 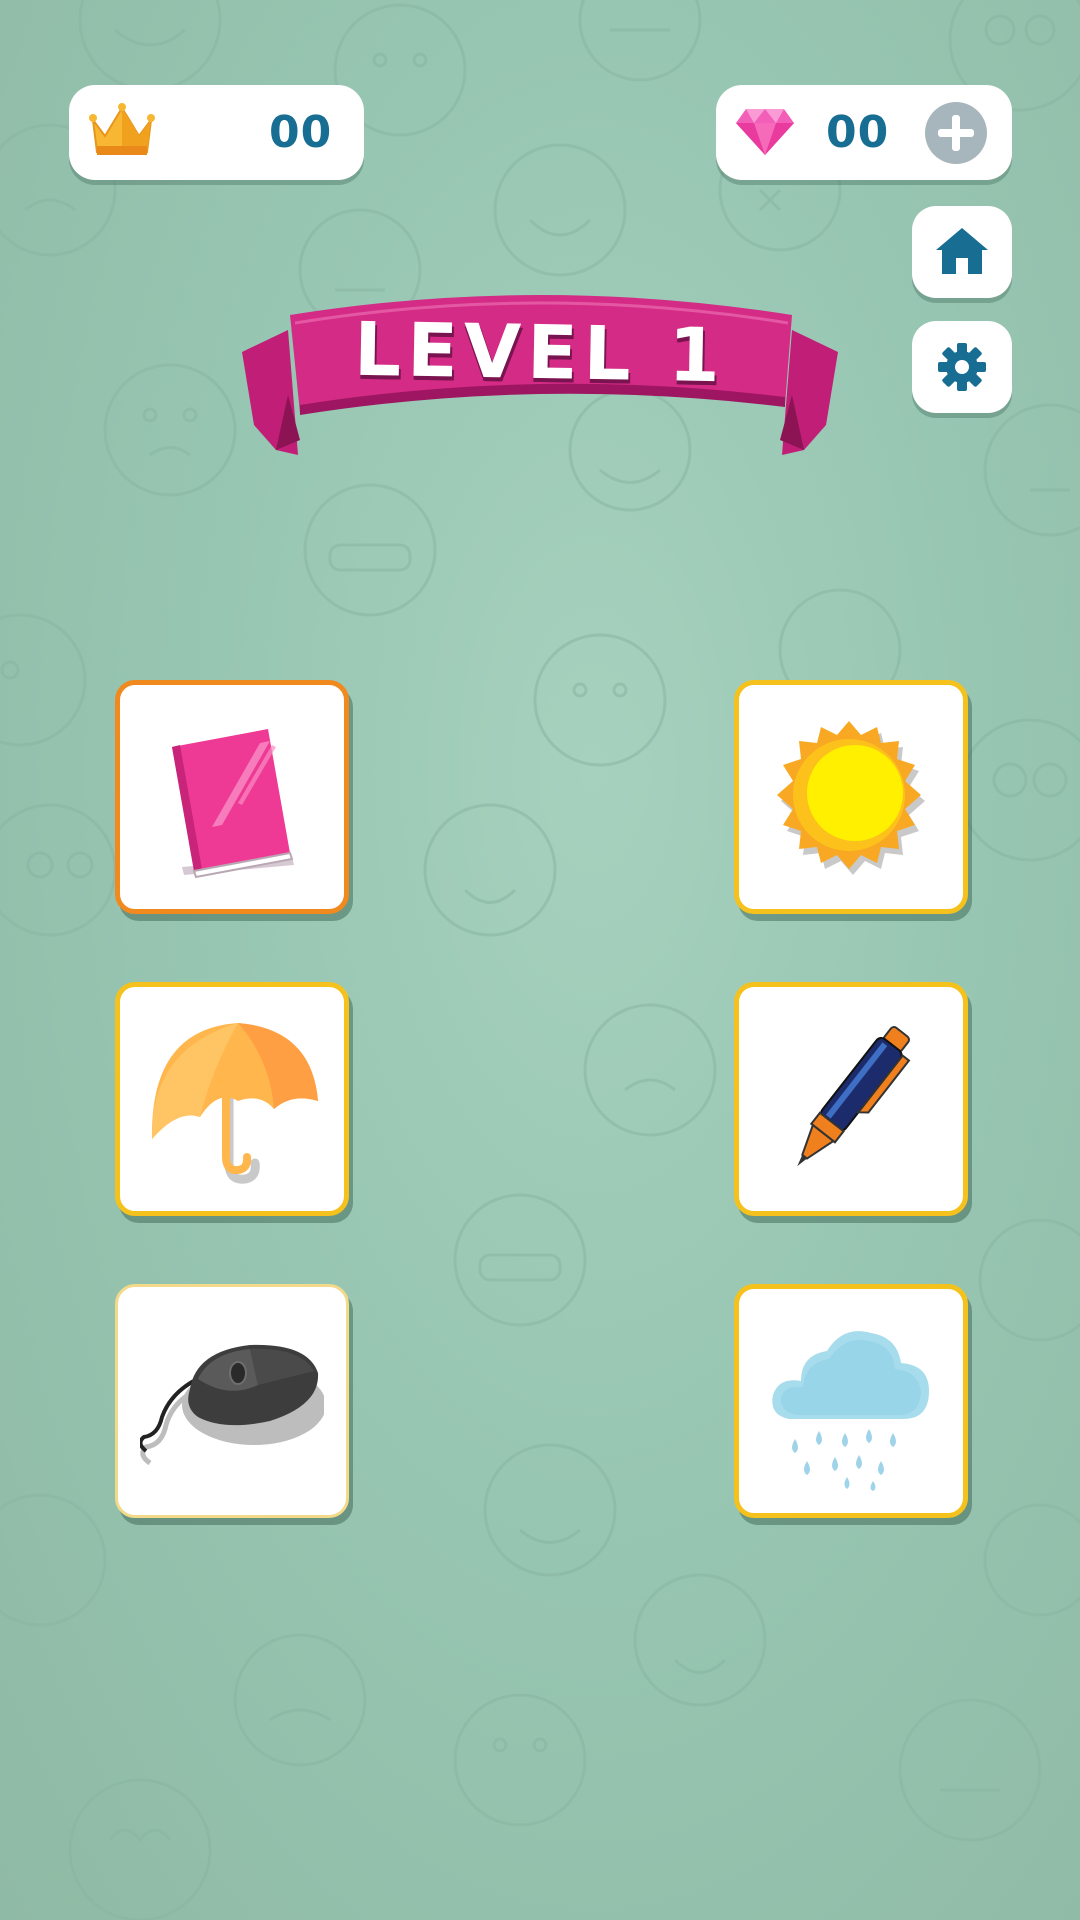 I want to click on card-pen, so click(x=851, y=1099).